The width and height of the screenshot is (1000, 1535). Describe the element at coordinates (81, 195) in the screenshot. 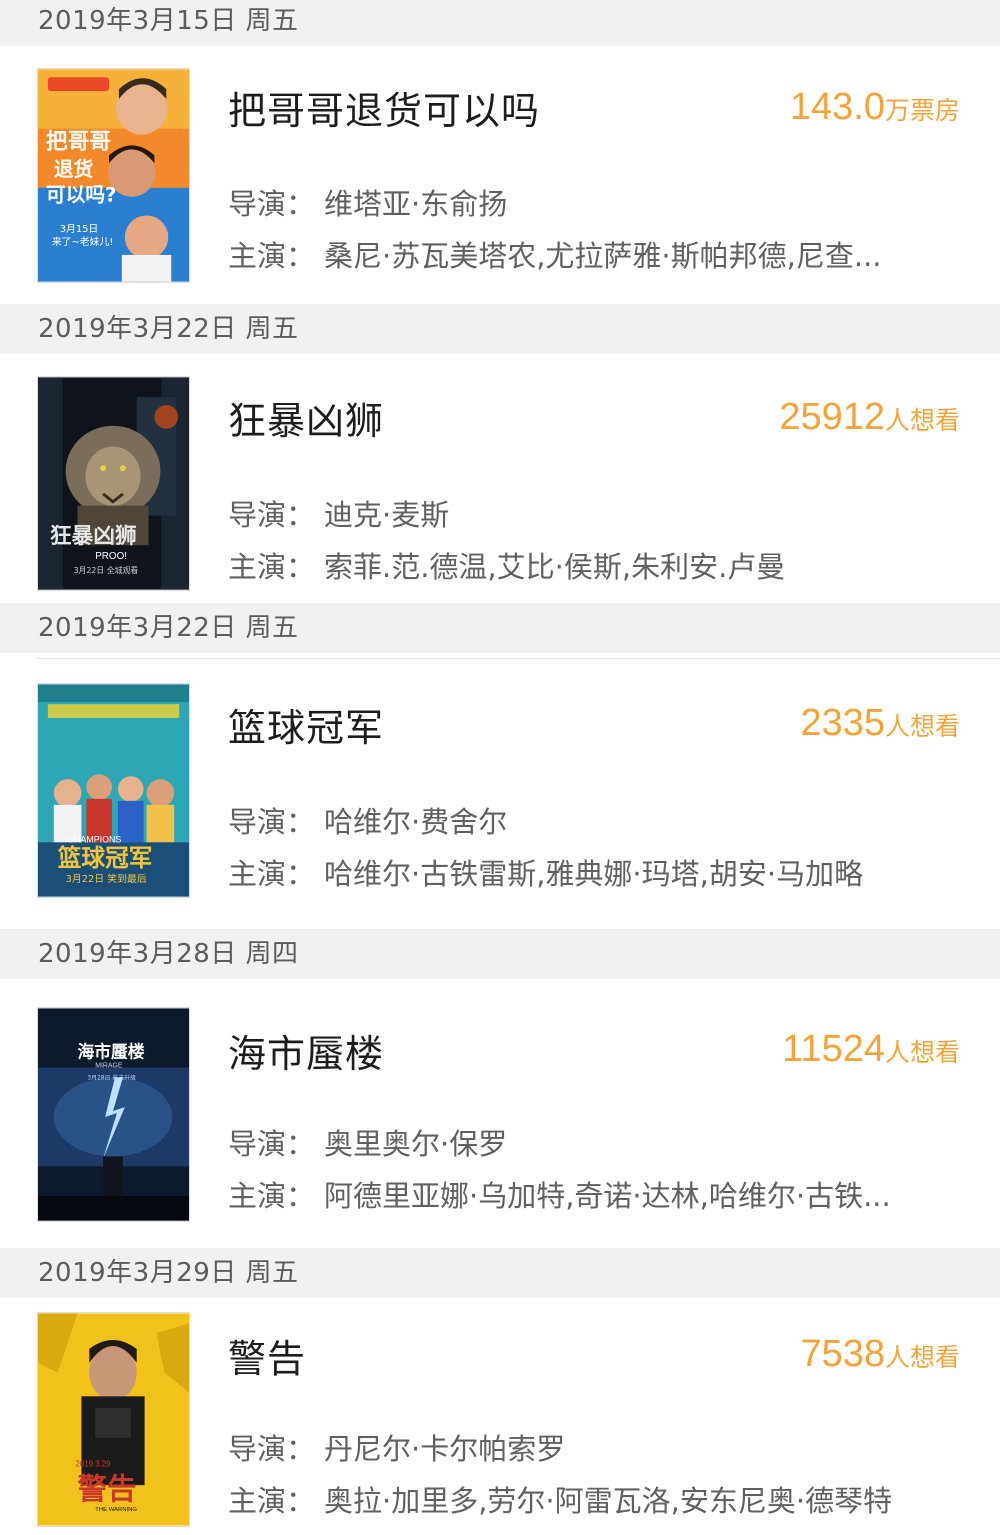

I see `svg-text: 可以吗?` at that location.